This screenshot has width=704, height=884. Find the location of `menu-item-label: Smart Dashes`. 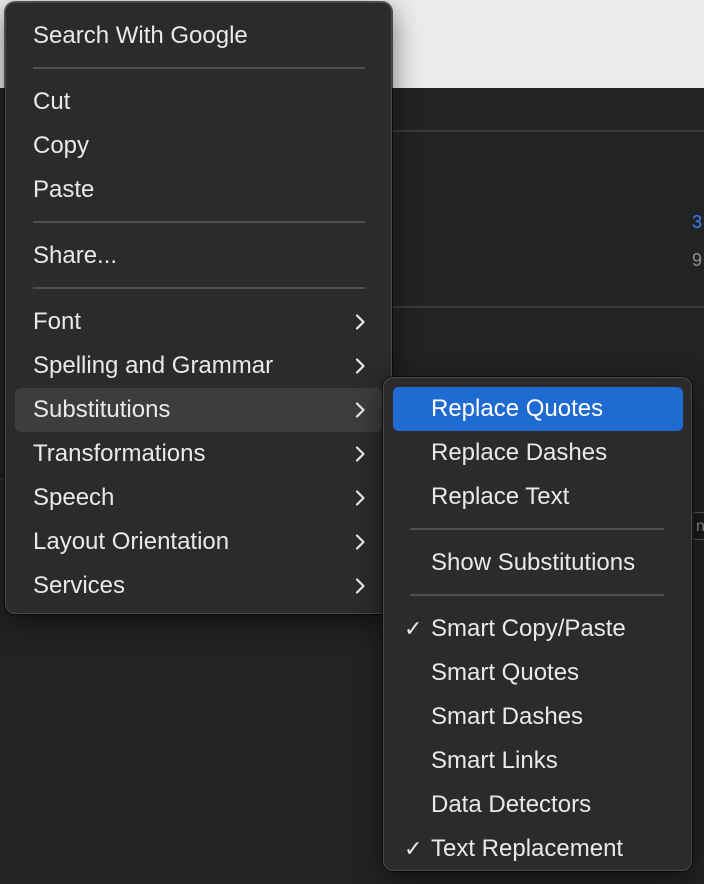

menu-item-label: Smart Dashes is located at coordinates (507, 716).